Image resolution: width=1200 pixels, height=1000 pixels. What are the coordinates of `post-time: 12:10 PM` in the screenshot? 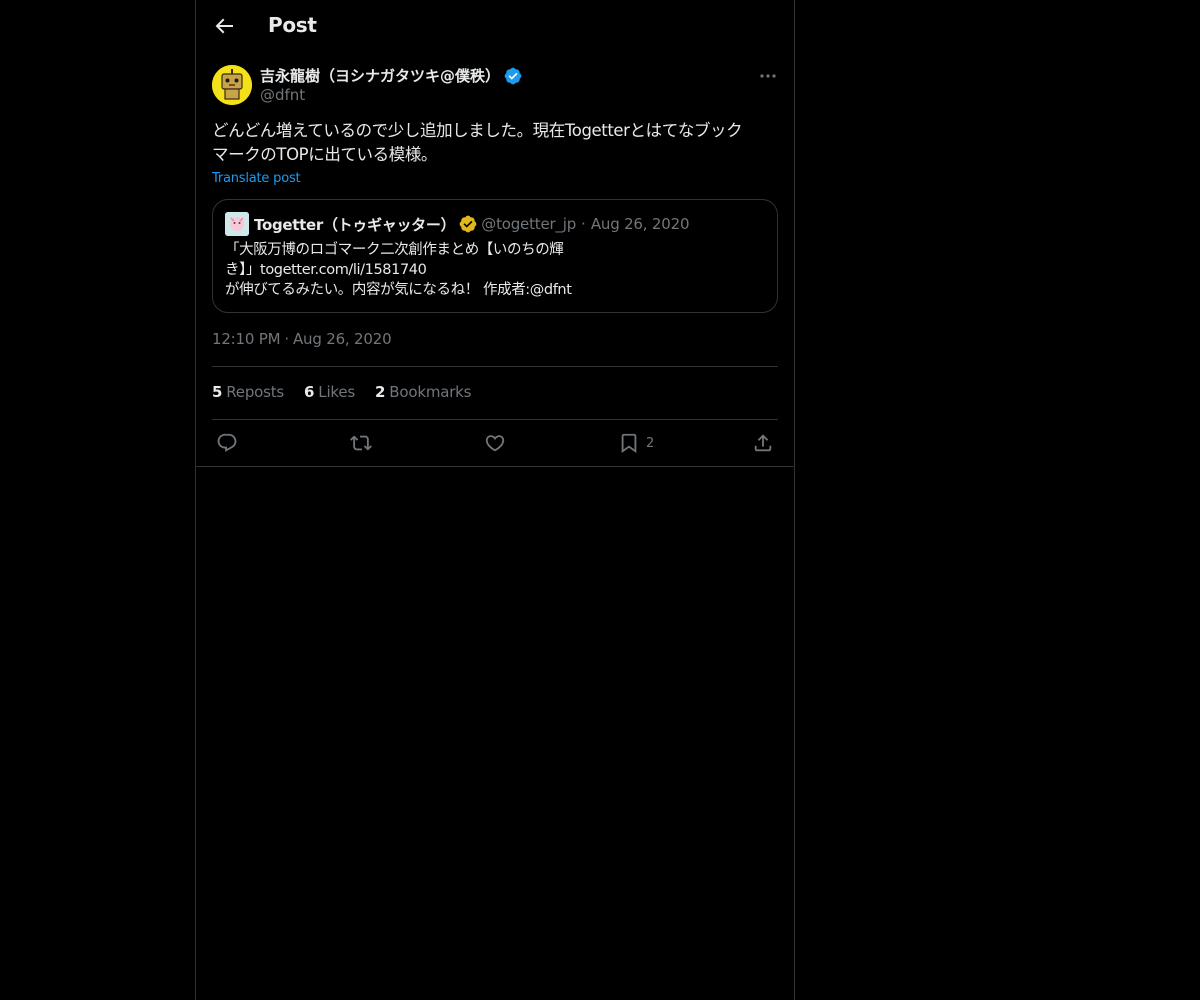 It's located at (246, 339).